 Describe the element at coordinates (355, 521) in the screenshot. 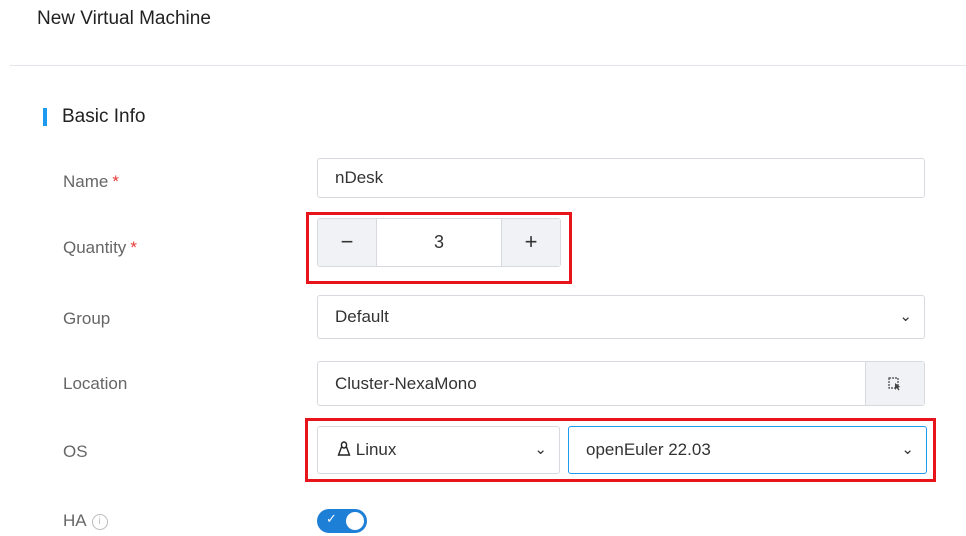

I see `toggle-knob` at that location.